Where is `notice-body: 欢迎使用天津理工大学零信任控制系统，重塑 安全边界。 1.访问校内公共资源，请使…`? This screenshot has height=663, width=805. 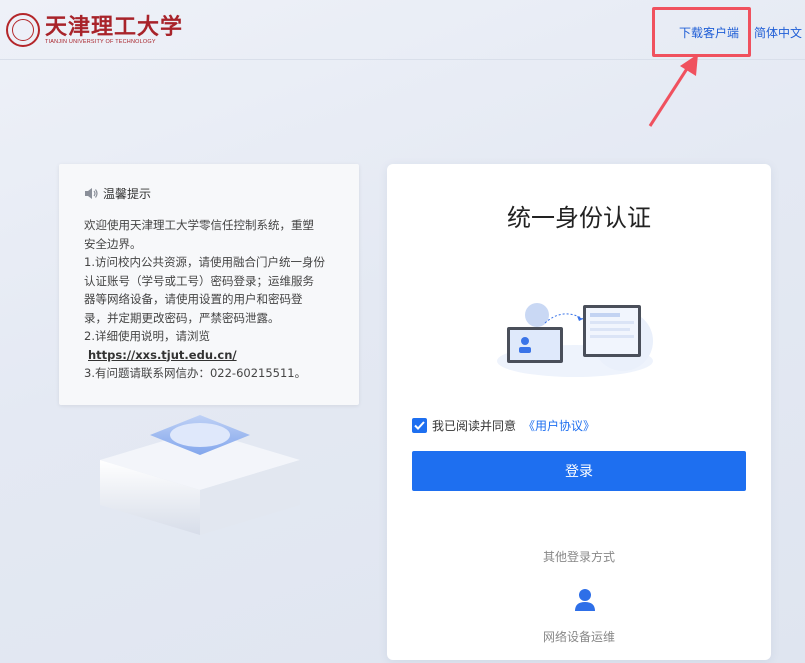 notice-body: 欢迎使用天津理工大学零信任控制系统，重塑 安全边界。 1.访问校内公共资源，请使… is located at coordinates (209, 299).